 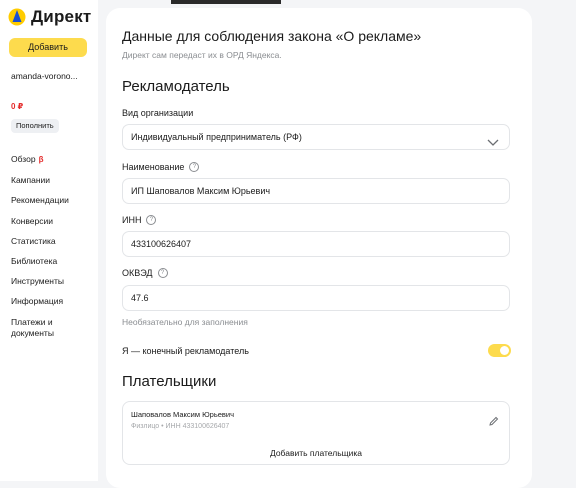 What do you see at coordinates (316, 453) in the screenshot?
I see `add-payer-button: Добавить плательщика` at bounding box center [316, 453].